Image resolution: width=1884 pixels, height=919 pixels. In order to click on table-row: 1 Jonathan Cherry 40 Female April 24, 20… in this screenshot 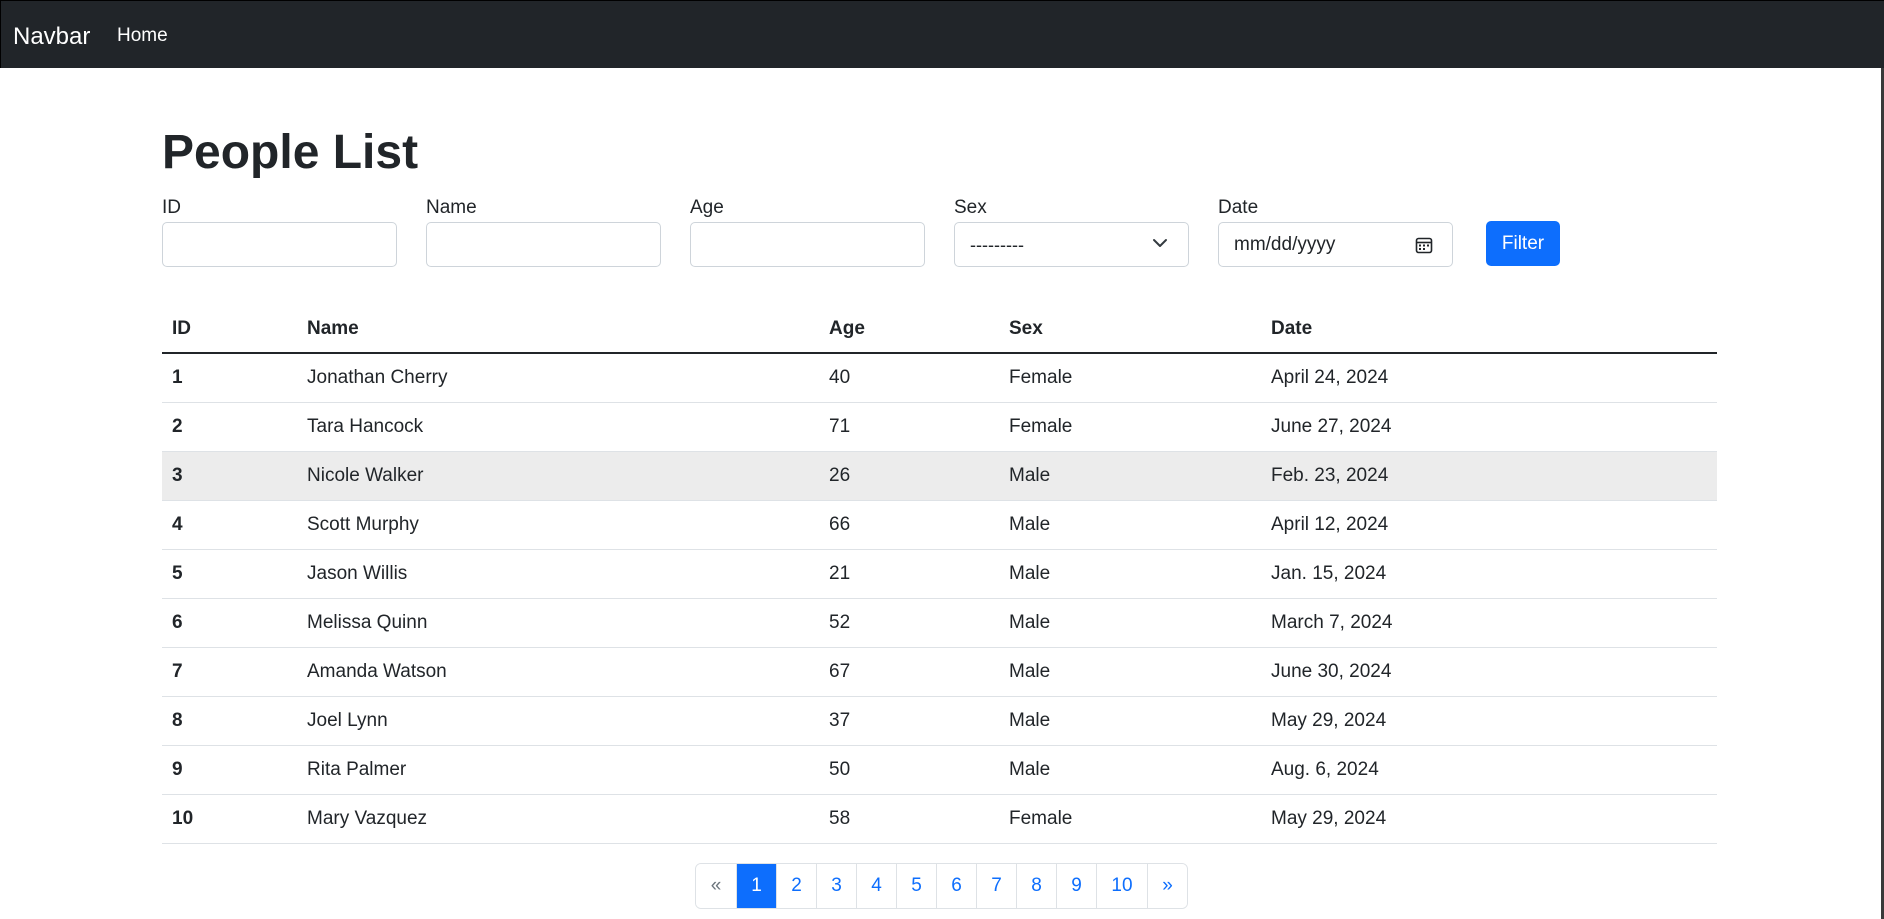, I will do `click(939, 378)`.